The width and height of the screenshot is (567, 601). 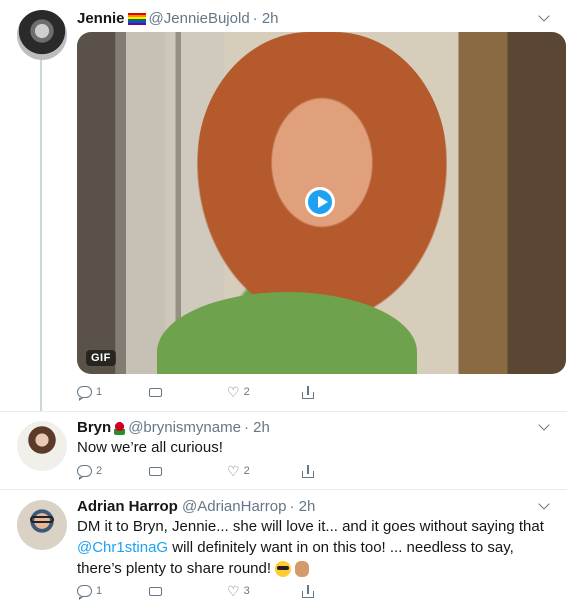 I want to click on reply-button: 2, so click(x=89, y=471).